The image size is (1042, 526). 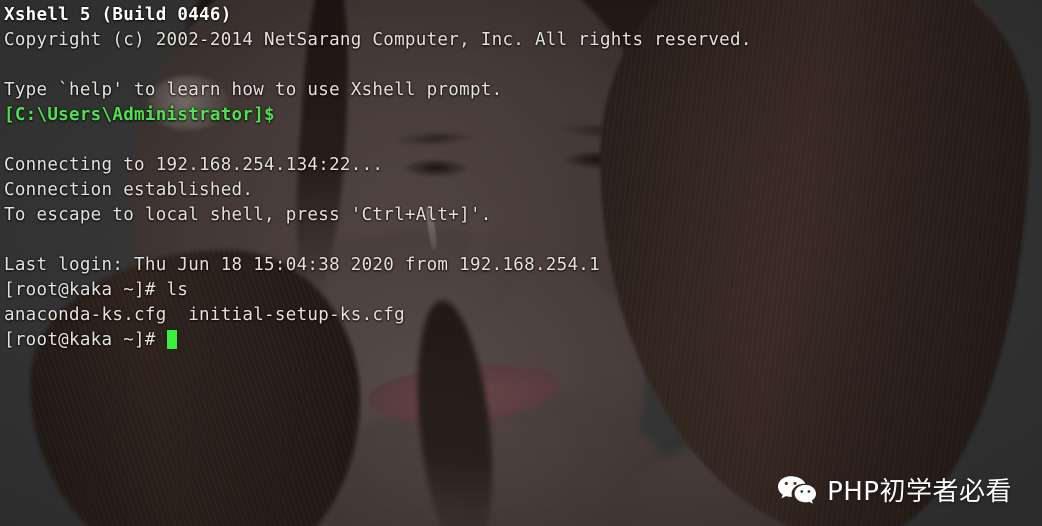 What do you see at coordinates (204, 315) in the screenshot?
I see `terminal-line: anaconda-ks.cfg initial-setup-ks.cfg` at bounding box center [204, 315].